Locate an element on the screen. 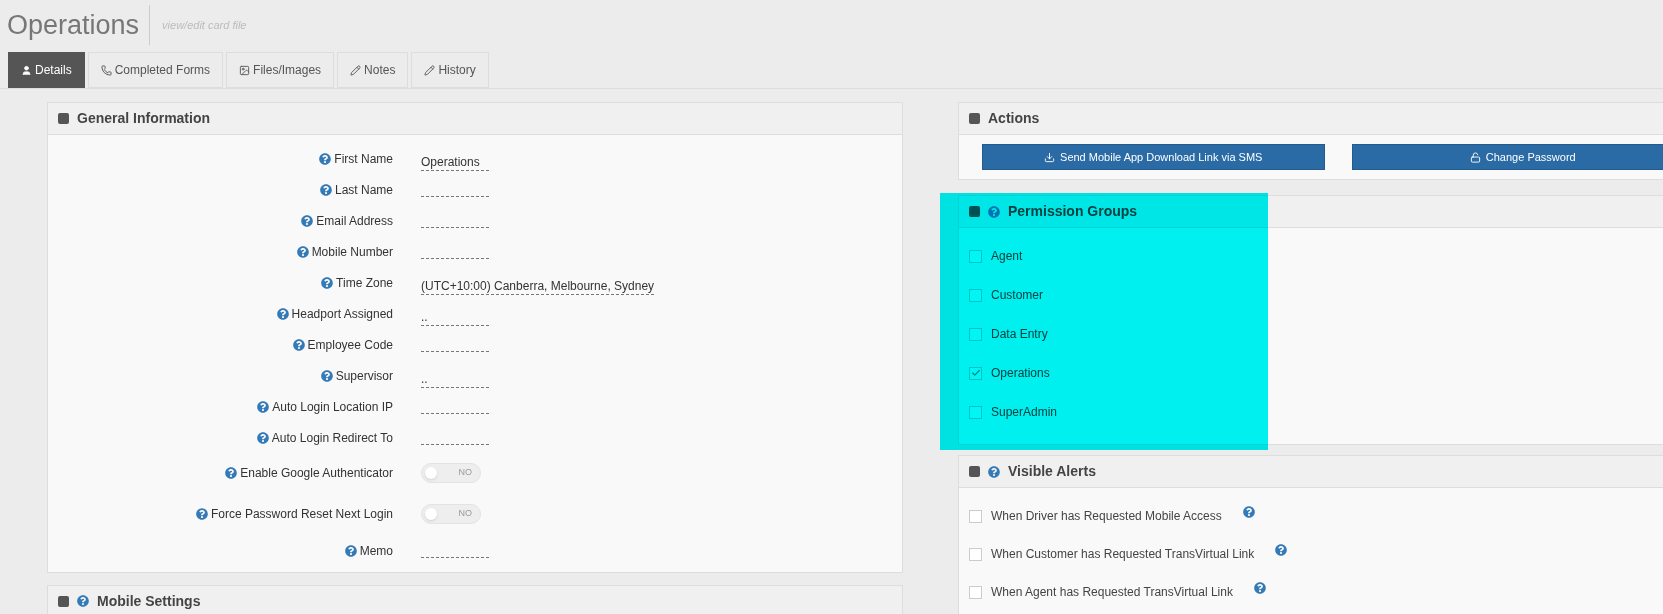  panel-title: Visible Alerts is located at coordinates (1052, 471).